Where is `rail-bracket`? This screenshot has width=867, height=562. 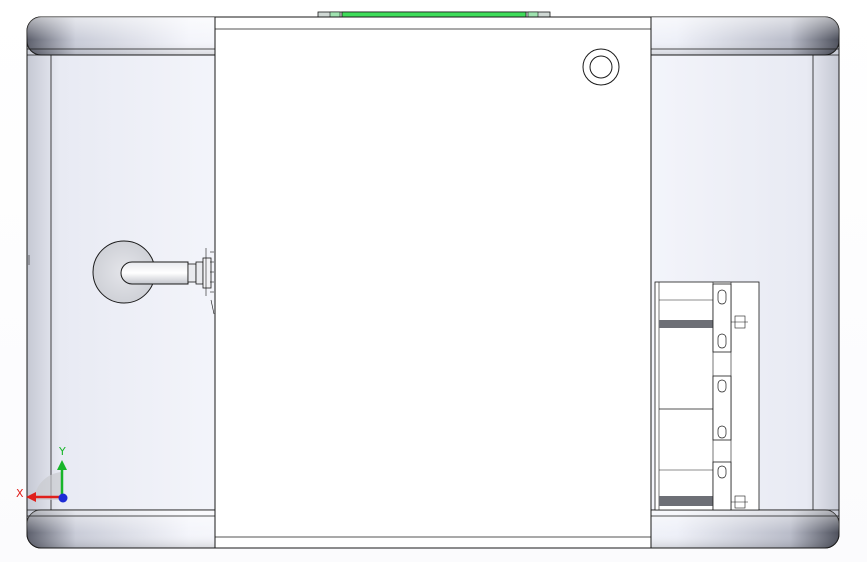 rail-bracket is located at coordinates (707, 396).